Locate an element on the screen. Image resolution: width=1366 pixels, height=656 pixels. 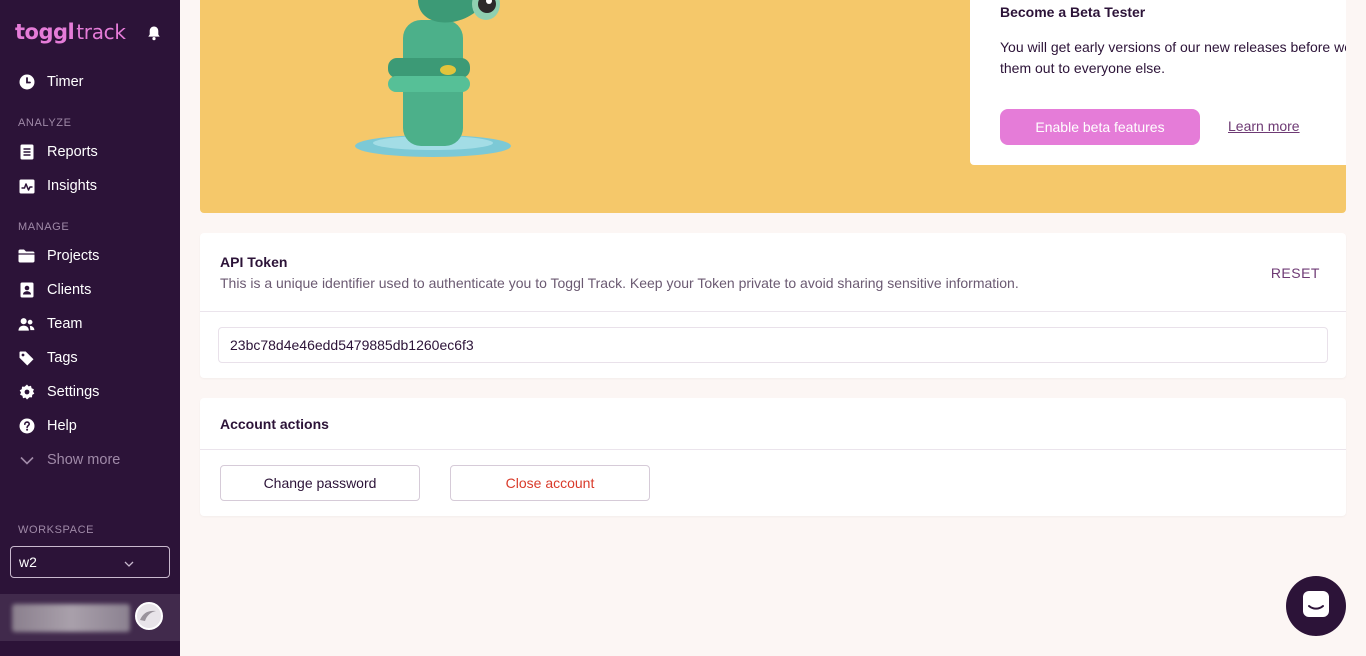
toggl-track-logo: toggl track is located at coordinates (70, 33).